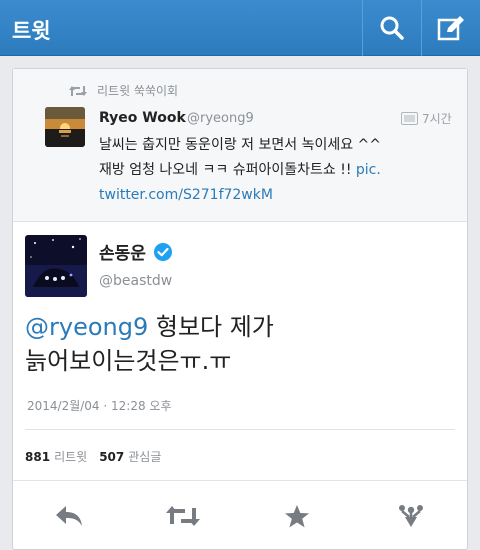 The height and width of the screenshot is (550, 480). Describe the element at coordinates (122, 254) in the screenshot. I see `author-name-text: 손동운` at that location.